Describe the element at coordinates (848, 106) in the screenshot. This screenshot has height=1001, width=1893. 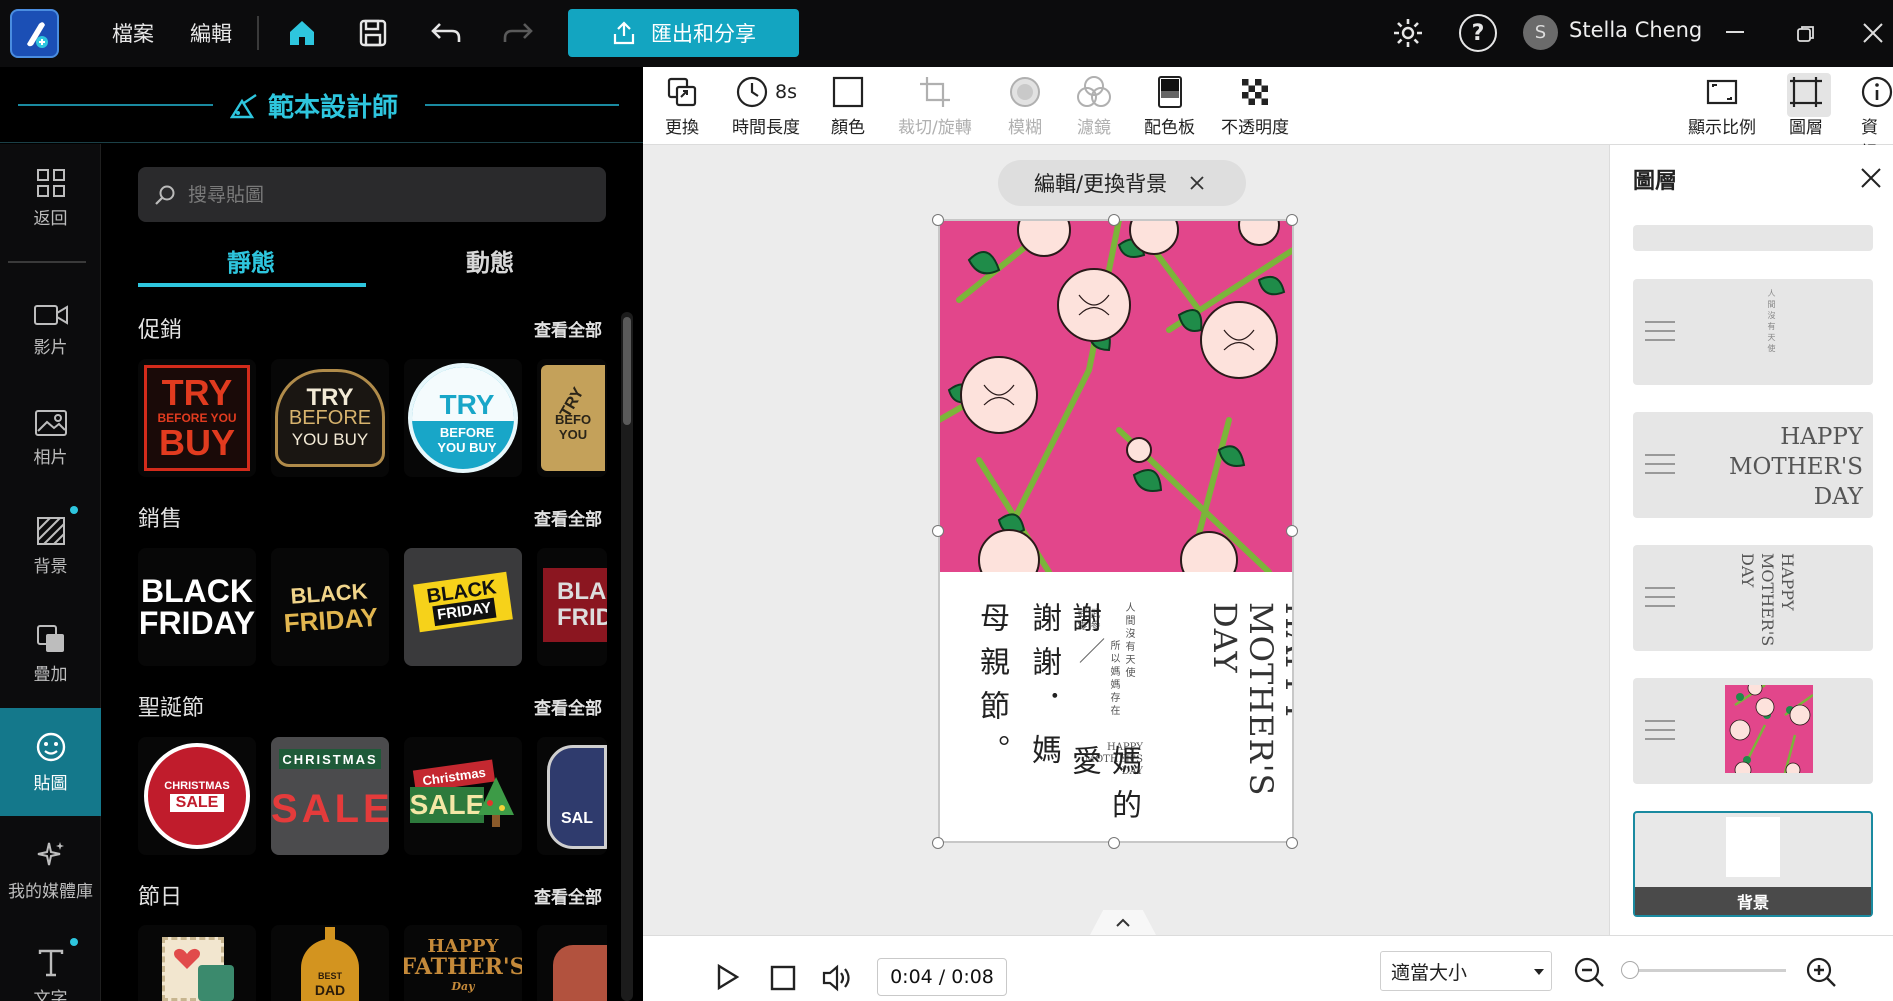
I see `tool-color: 顏色` at that location.